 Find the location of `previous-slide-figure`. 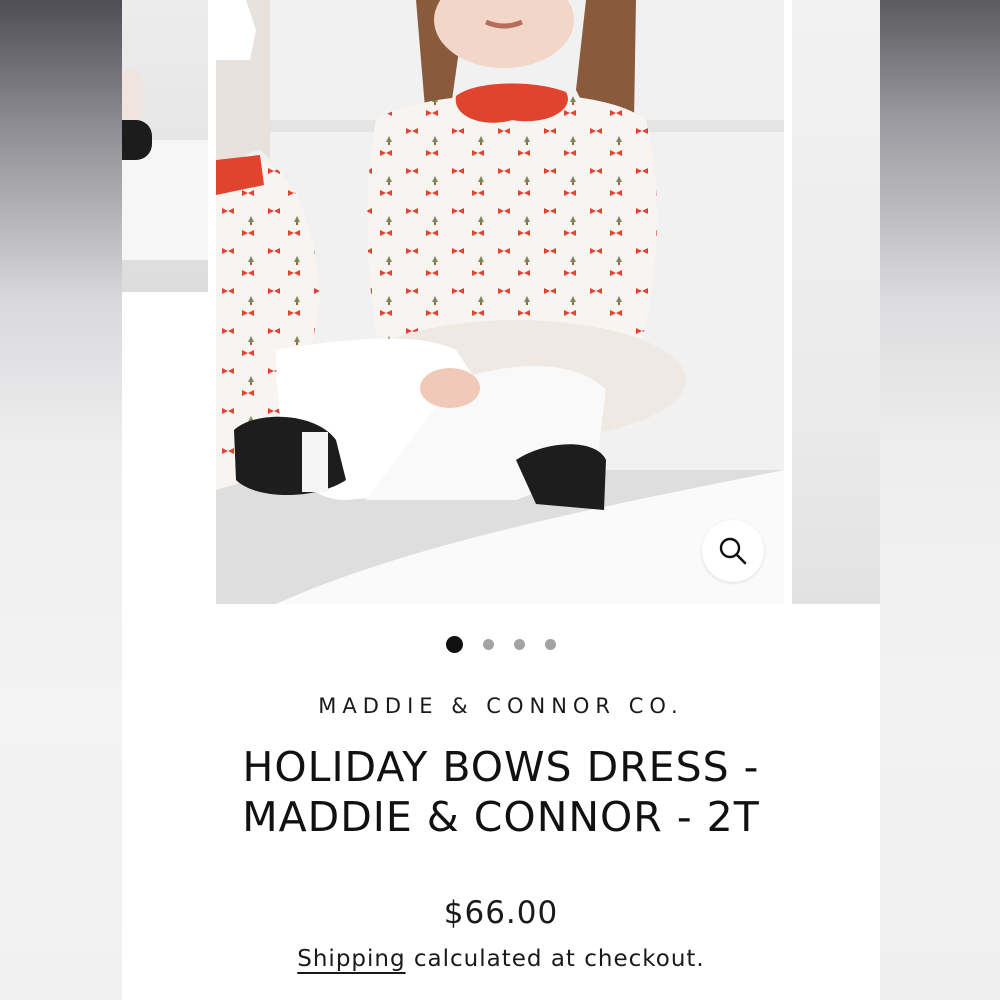

previous-slide-figure is located at coordinates (132, 96).